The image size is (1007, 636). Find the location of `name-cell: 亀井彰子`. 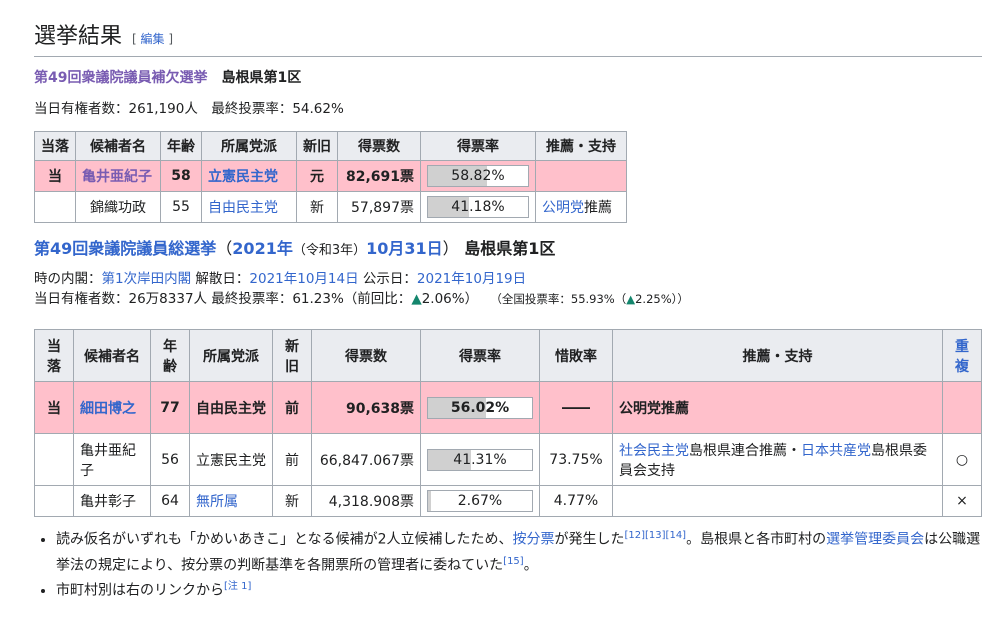

name-cell: 亀井彰子 is located at coordinates (112, 501).